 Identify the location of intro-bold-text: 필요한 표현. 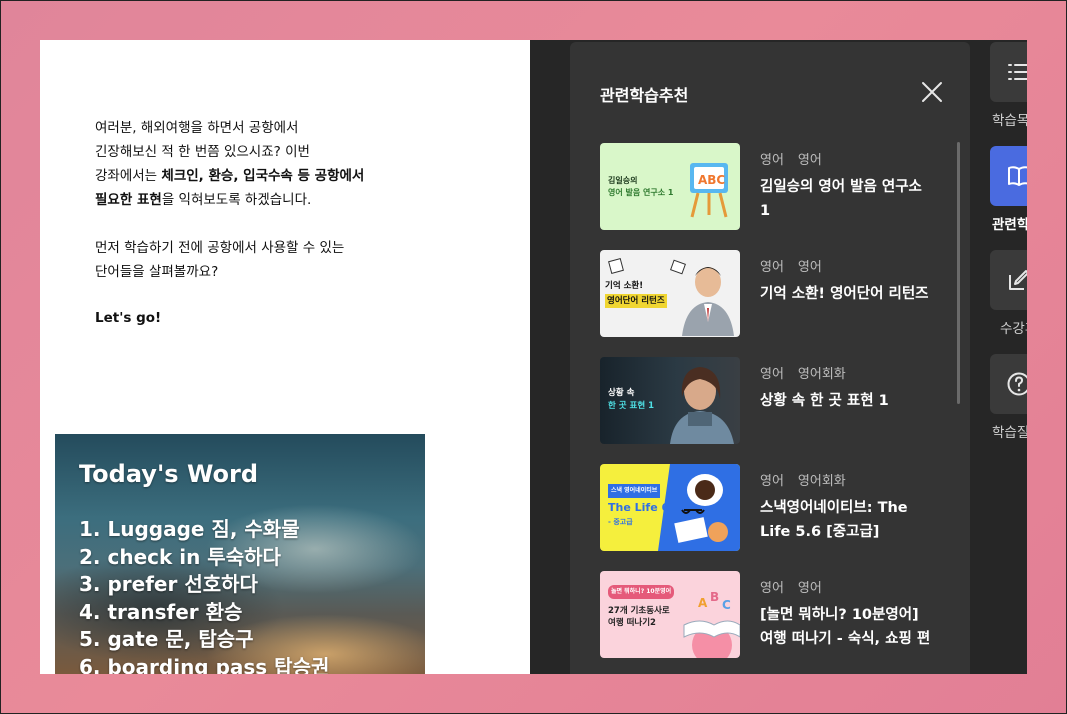
(128, 200).